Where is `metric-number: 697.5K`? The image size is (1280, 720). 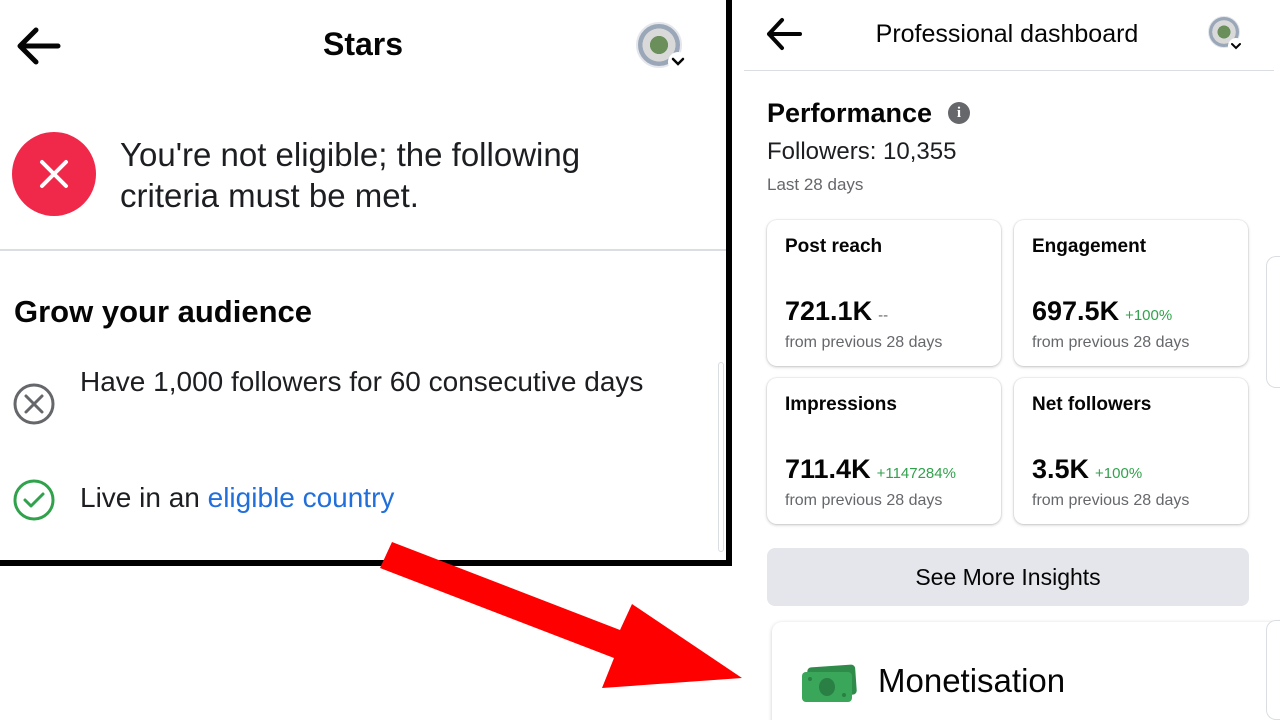 metric-number: 697.5K is located at coordinates (1076, 311).